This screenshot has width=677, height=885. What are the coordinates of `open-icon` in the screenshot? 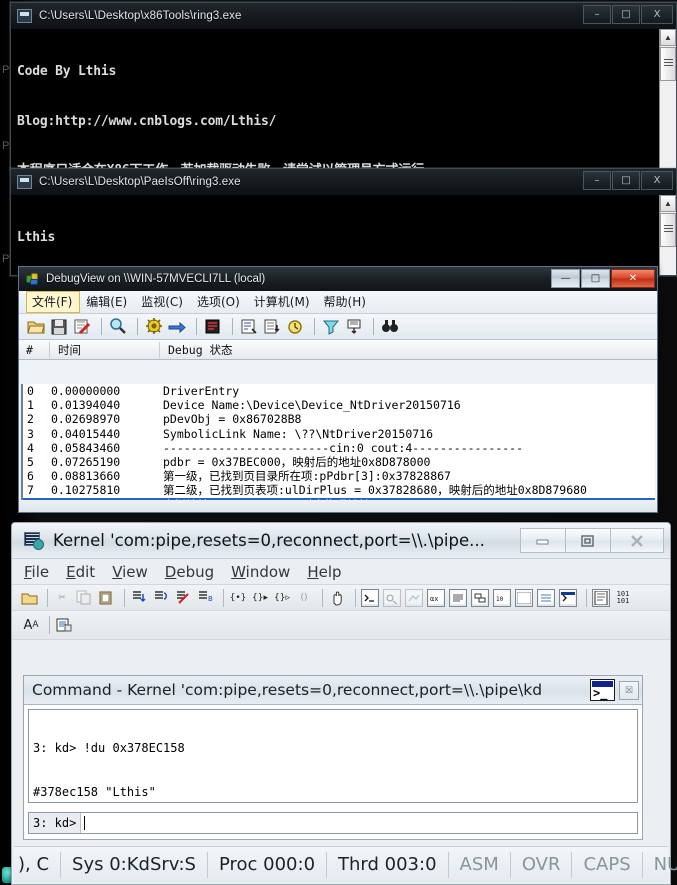 It's located at (36, 326).